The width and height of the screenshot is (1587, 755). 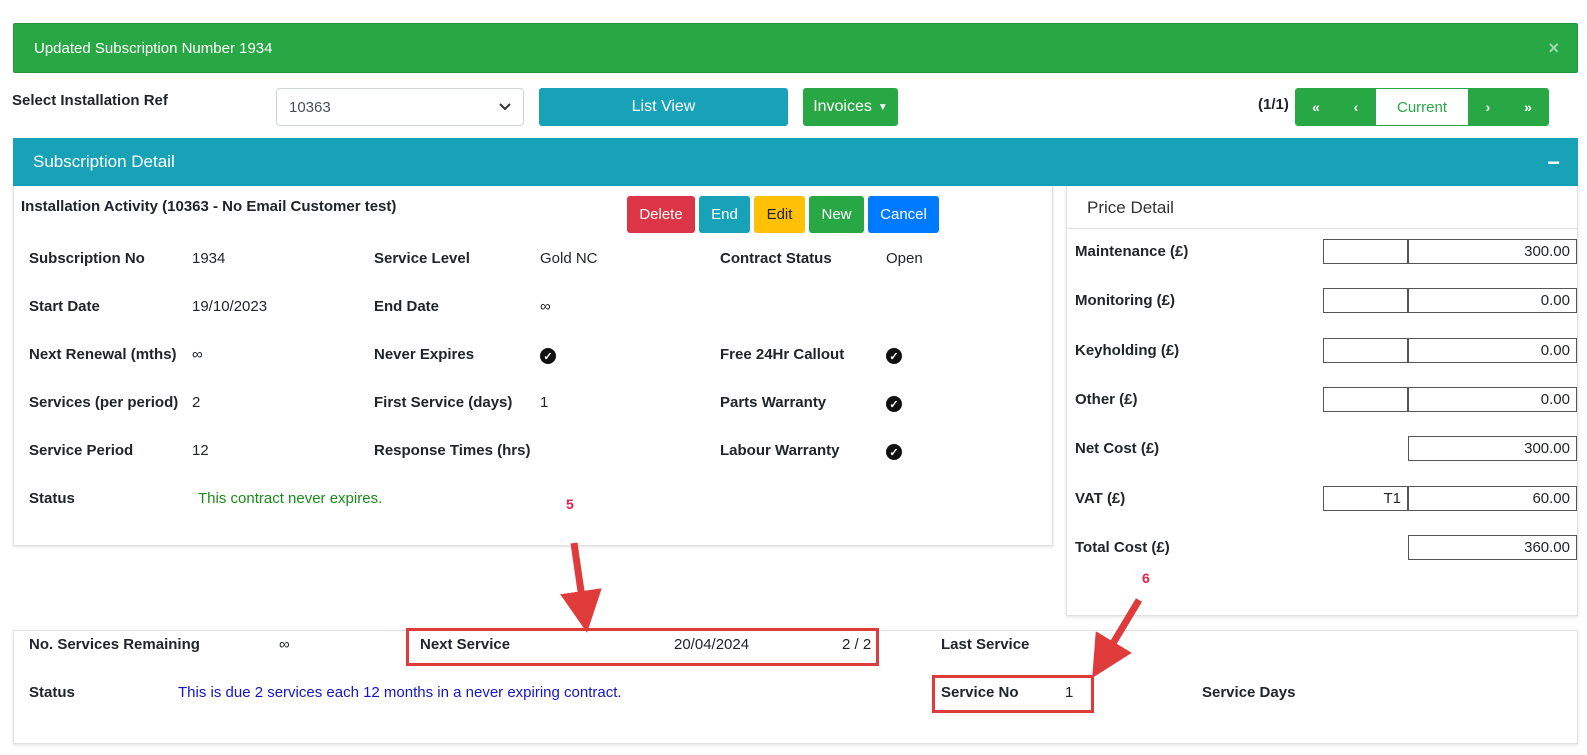 What do you see at coordinates (197, 354) in the screenshot?
I see `next-renewal-value: ∞` at bounding box center [197, 354].